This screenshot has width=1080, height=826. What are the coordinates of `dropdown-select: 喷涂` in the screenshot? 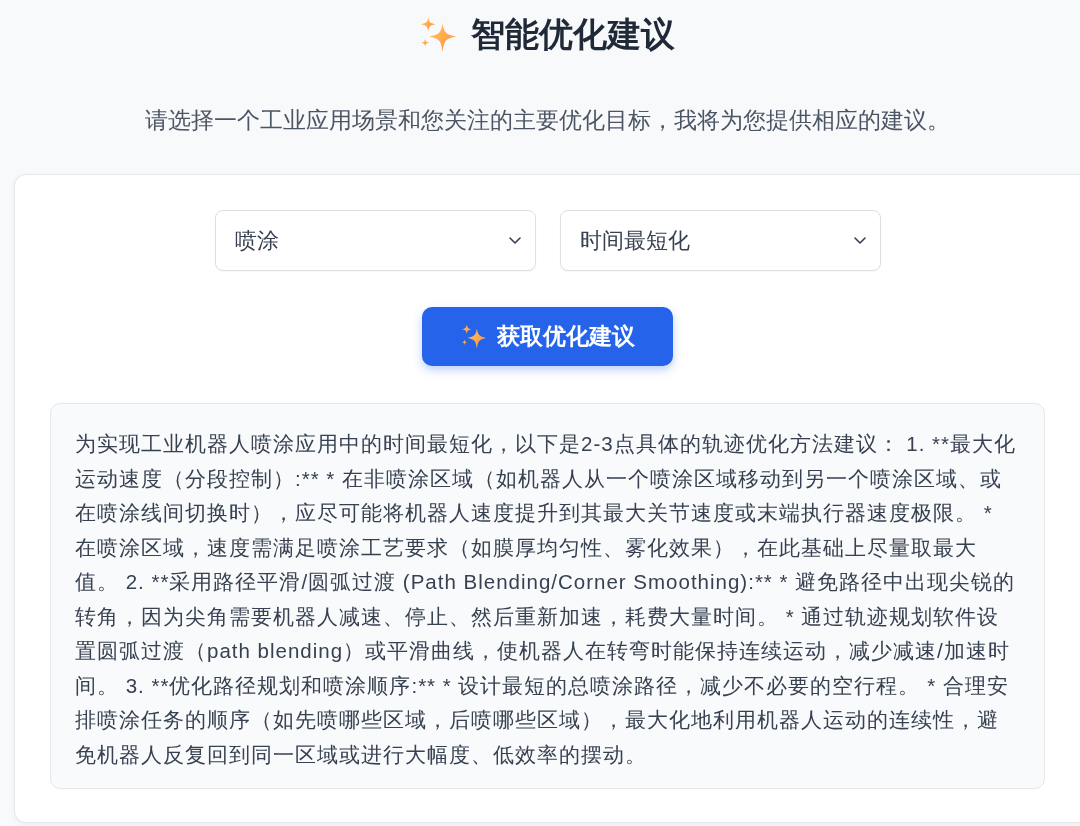 It's located at (375, 240).